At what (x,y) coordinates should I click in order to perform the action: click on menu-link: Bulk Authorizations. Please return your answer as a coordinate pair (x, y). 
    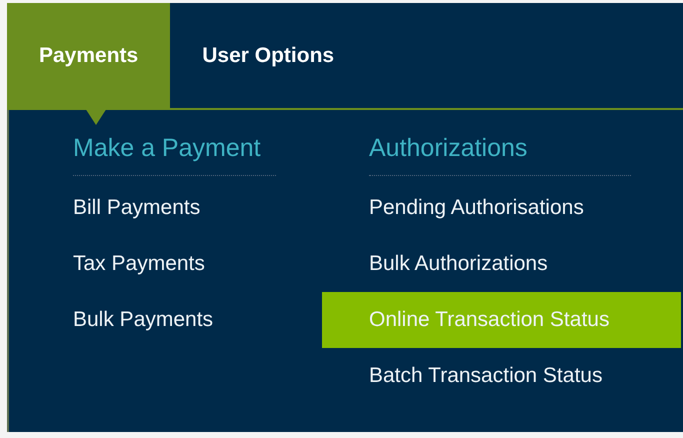
    Looking at the image, I should click on (501, 264).